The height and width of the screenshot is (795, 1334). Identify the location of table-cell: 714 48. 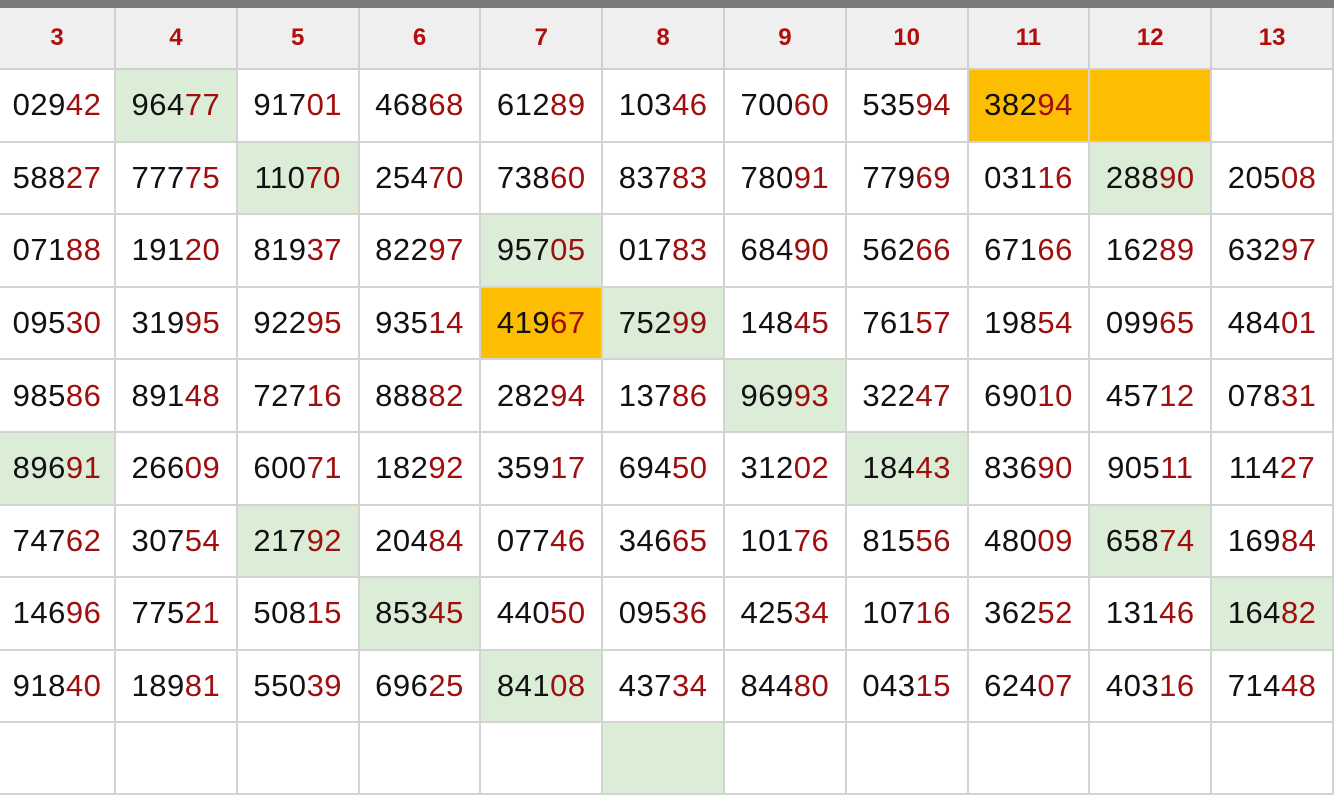
(1273, 687).